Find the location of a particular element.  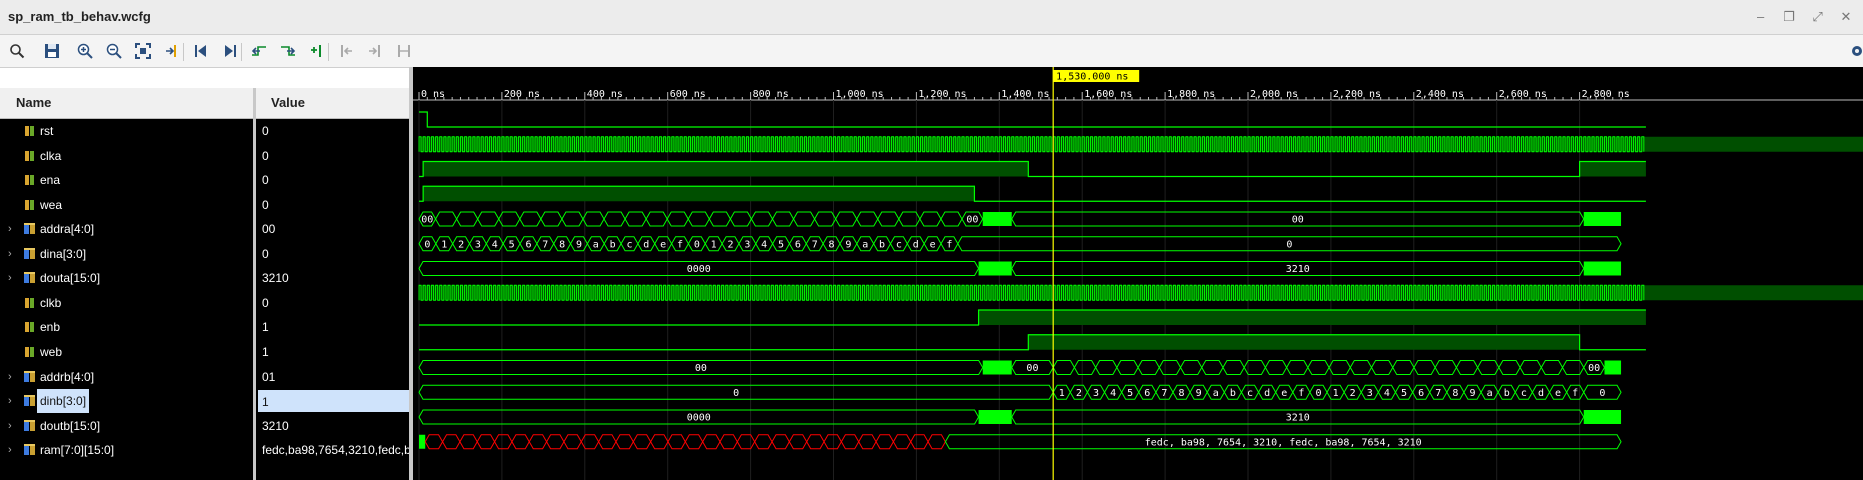

add-marker-icon is located at coordinates (317, 51).